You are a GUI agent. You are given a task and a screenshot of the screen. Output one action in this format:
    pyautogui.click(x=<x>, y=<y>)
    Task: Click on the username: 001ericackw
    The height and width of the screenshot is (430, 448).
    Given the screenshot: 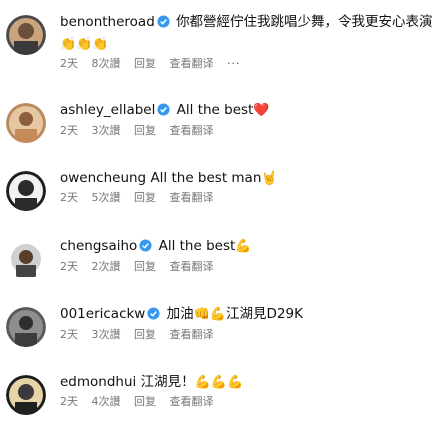 What is the action you would take?
    pyautogui.click(x=102, y=314)
    